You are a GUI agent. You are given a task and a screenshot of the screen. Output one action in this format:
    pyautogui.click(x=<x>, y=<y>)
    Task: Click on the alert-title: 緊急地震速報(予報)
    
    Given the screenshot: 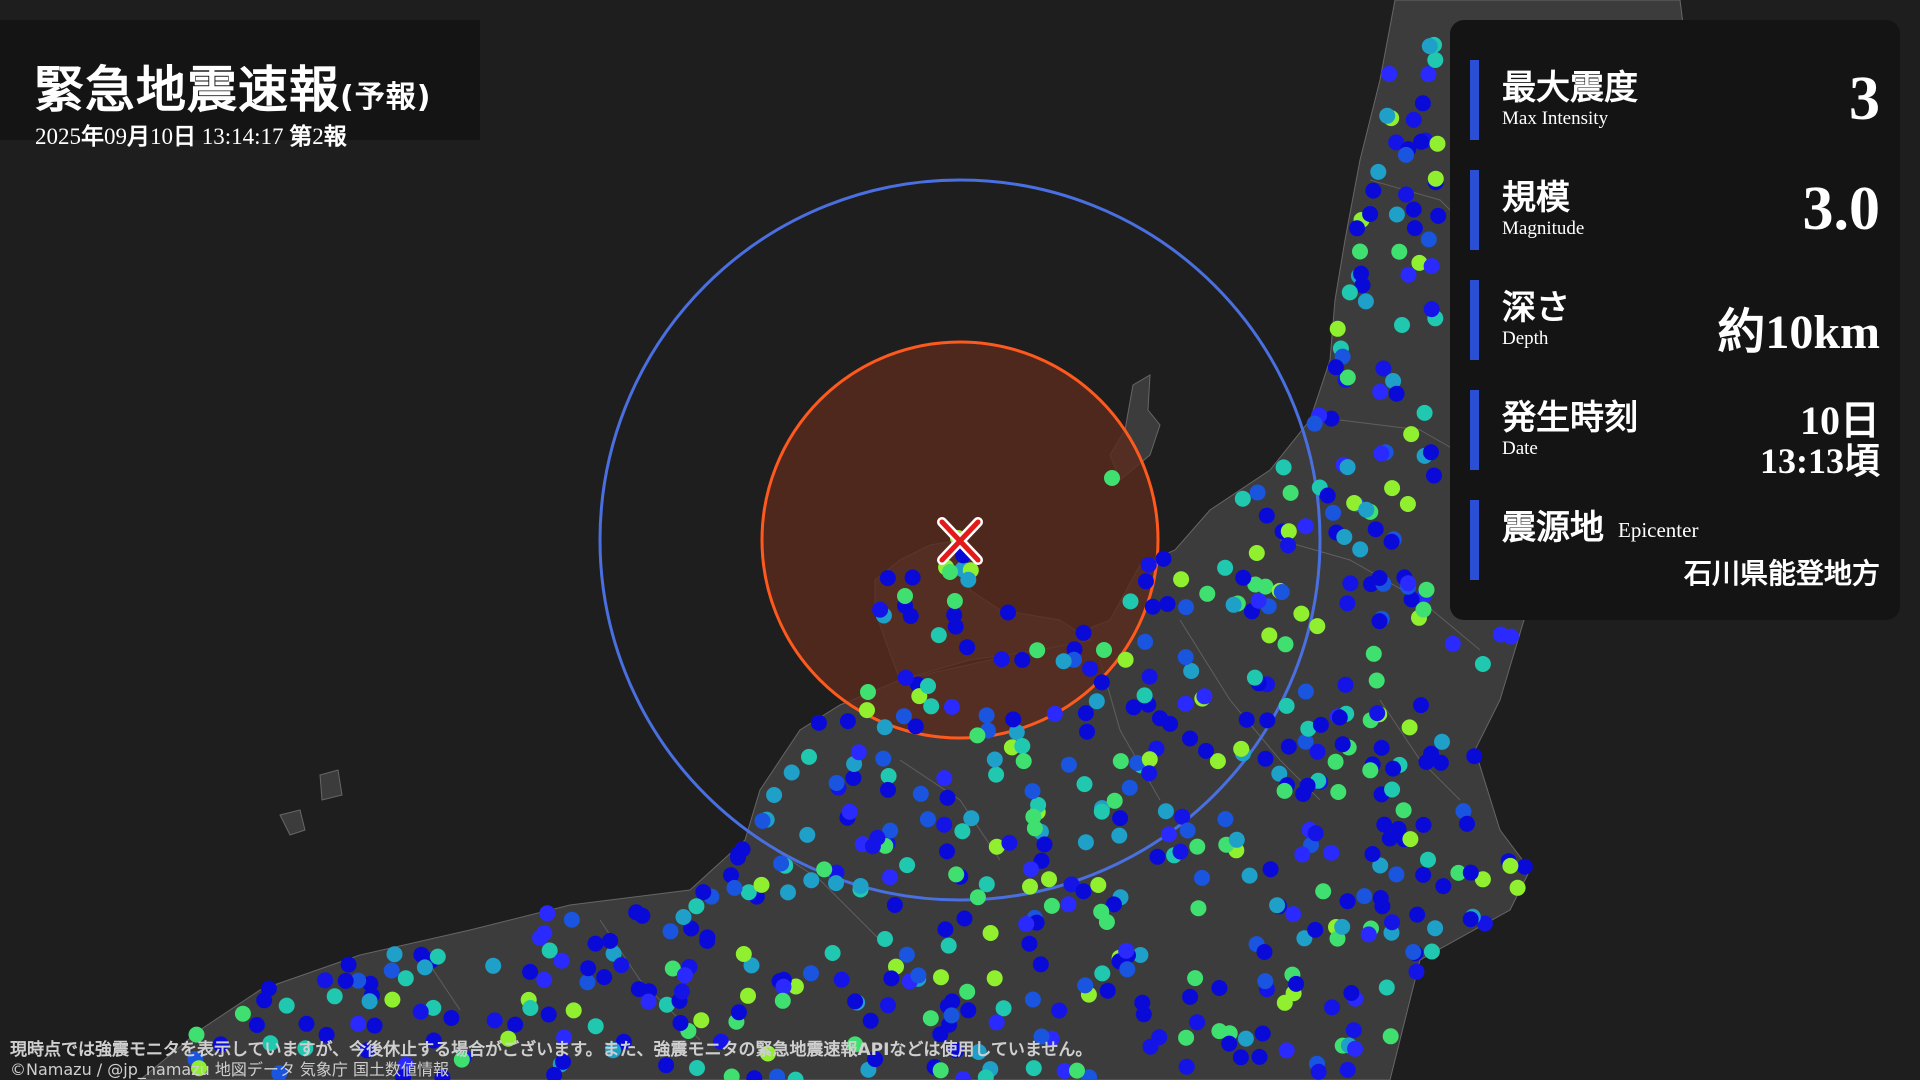 What is the action you would take?
    pyautogui.click(x=232, y=86)
    